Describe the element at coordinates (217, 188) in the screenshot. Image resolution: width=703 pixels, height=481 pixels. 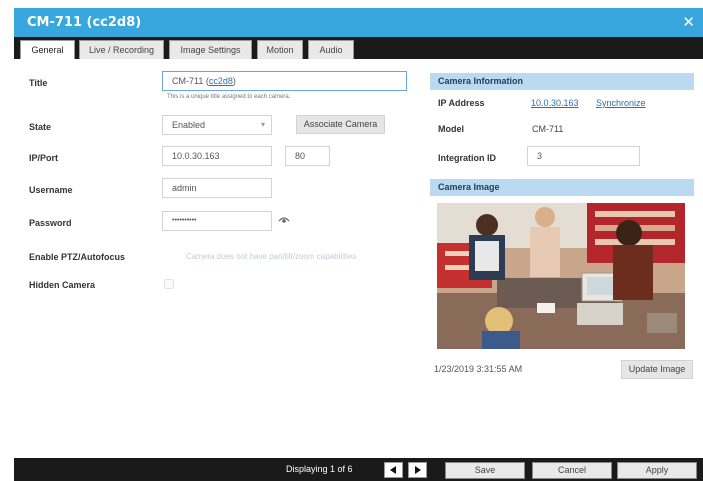
I see `username-input: admin` at that location.